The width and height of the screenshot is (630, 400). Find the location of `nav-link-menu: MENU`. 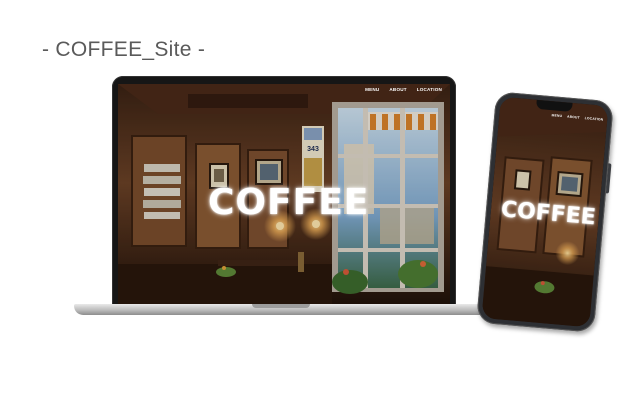

nav-link-menu: MENU is located at coordinates (372, 89).